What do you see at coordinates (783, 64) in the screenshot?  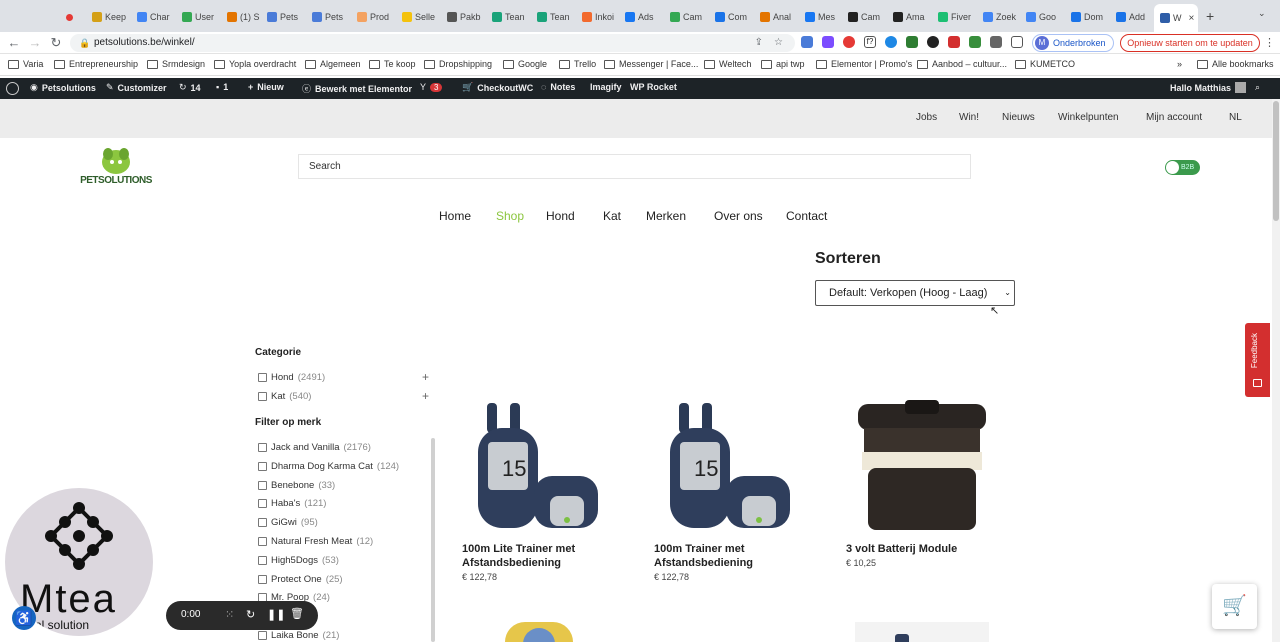 I see `bookmark-item: api twp` at bounding box center [783, 64].